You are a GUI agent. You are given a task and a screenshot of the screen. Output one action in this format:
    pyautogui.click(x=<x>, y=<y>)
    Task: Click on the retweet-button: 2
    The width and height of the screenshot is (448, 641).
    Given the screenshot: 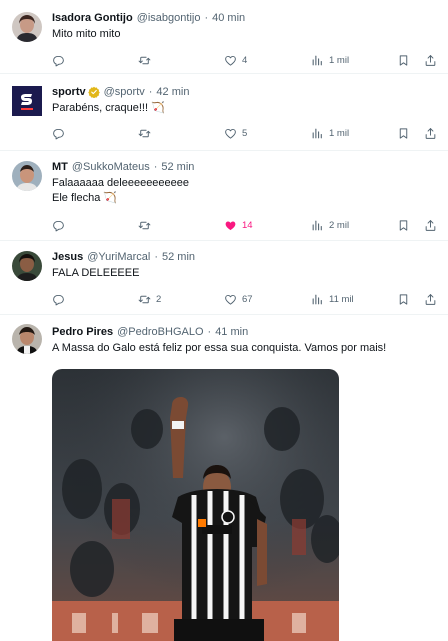 What is the action you would take?
    pyautogui.click(x=149, y=299)
    